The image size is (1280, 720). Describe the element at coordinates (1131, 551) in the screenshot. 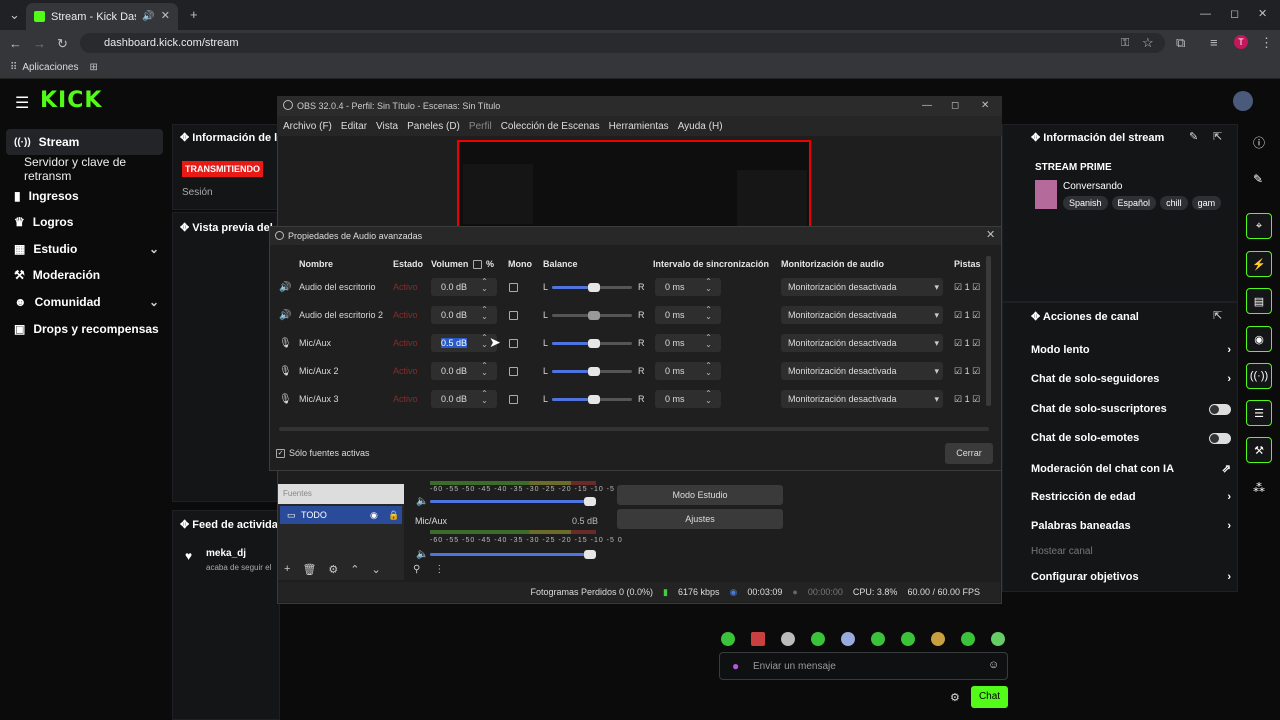

I see `action-host-channel: Hostear canal` at that location.